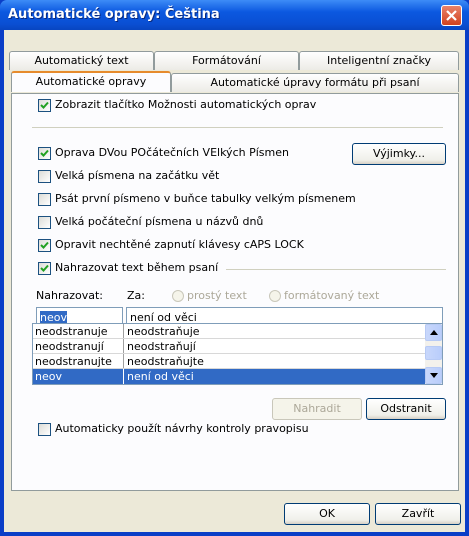 The image size is (469, 536). I want to click on close-icon, so click(451, 15).